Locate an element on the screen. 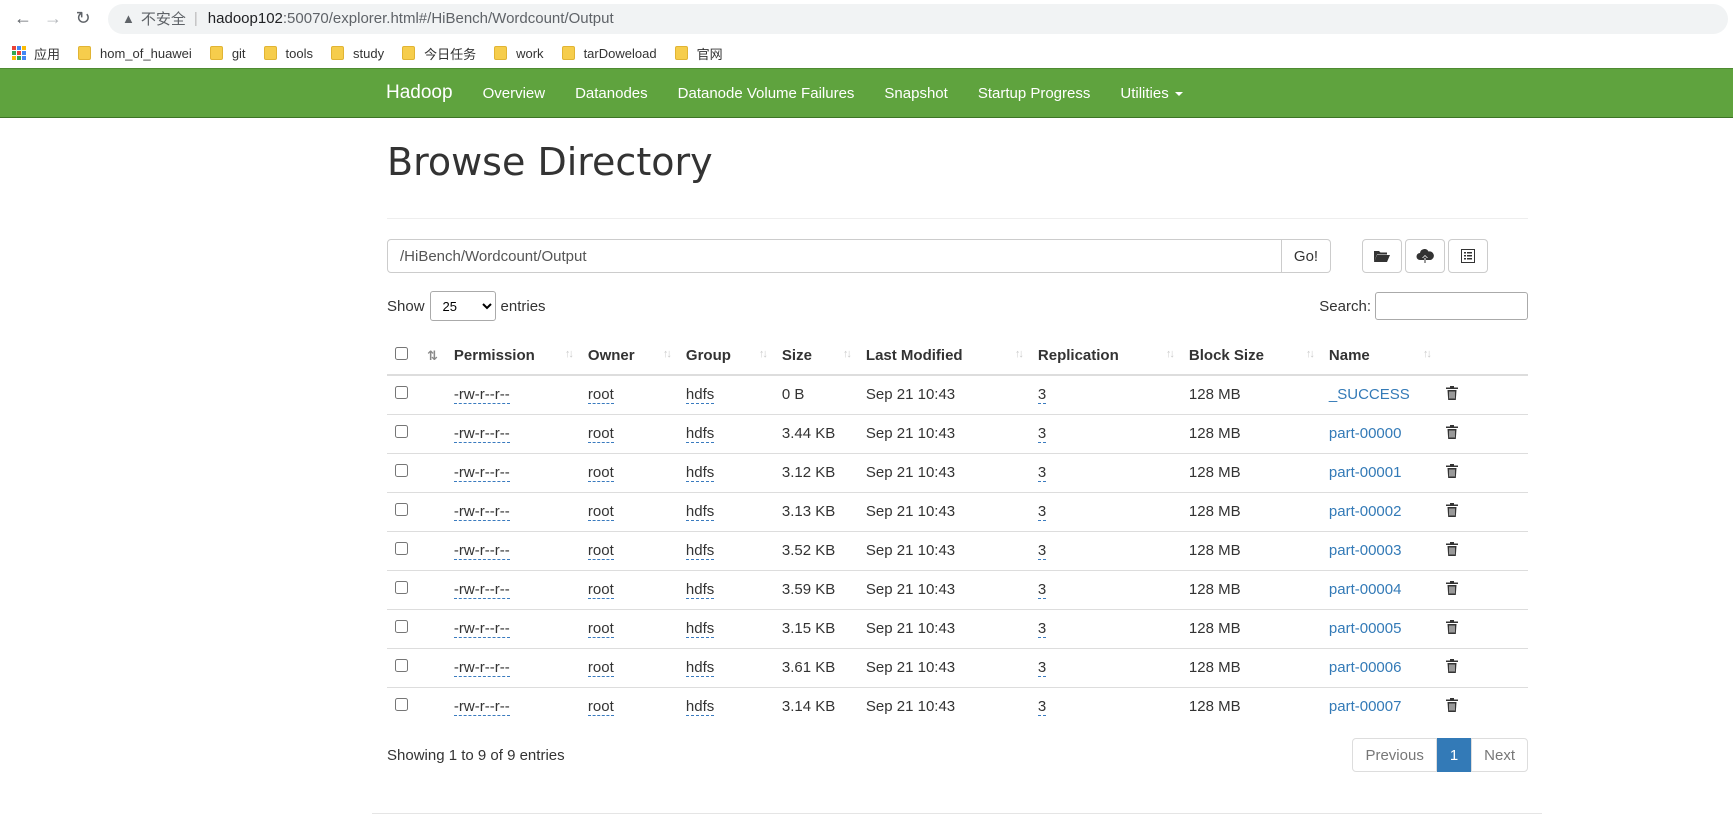 The width and height of the screenshot is (1733, 828). create-directory-button is located at coordinates (1382, 256).